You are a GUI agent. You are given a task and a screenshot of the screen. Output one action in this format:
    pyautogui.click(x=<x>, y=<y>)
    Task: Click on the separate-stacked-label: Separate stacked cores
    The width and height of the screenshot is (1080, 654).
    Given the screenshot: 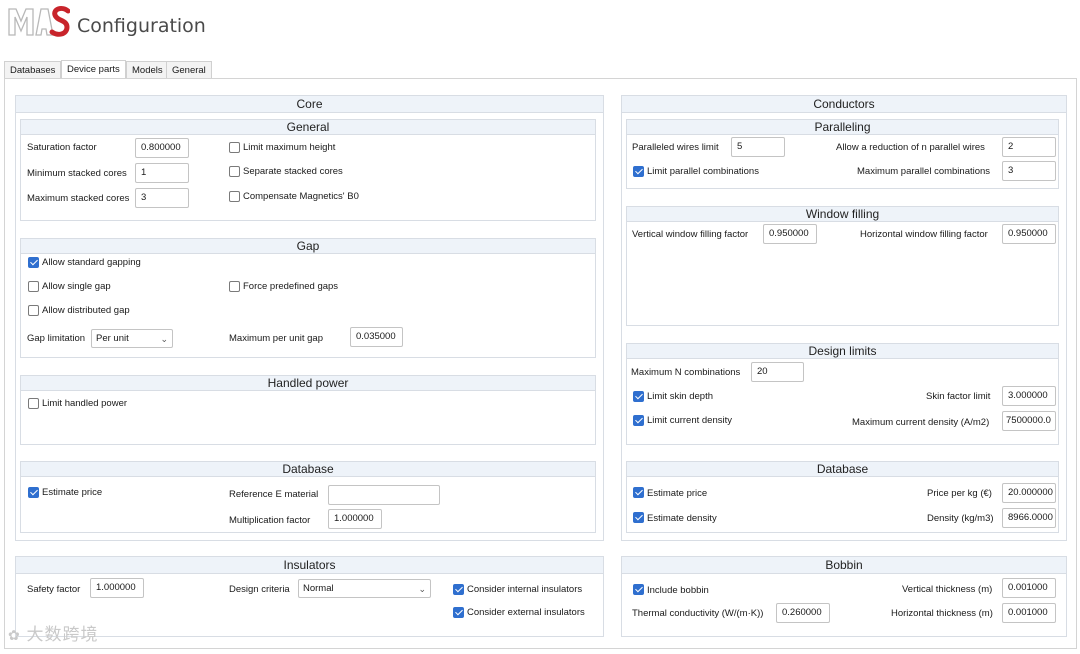 What is the action you would take?
    pyautogui.click(x=293, y=171)
    